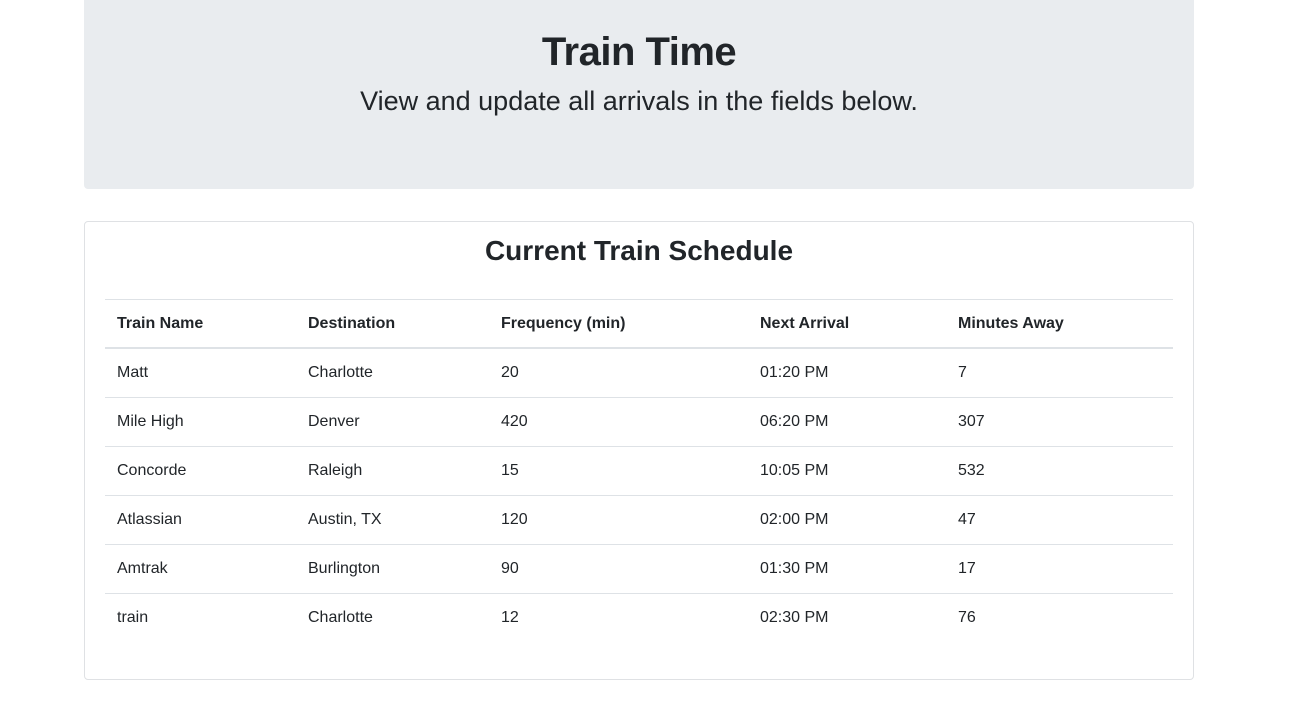  Describe the element at coordinates (1059, 520) in the screenshot. I see `cell-minutes-away: 47` at that location.